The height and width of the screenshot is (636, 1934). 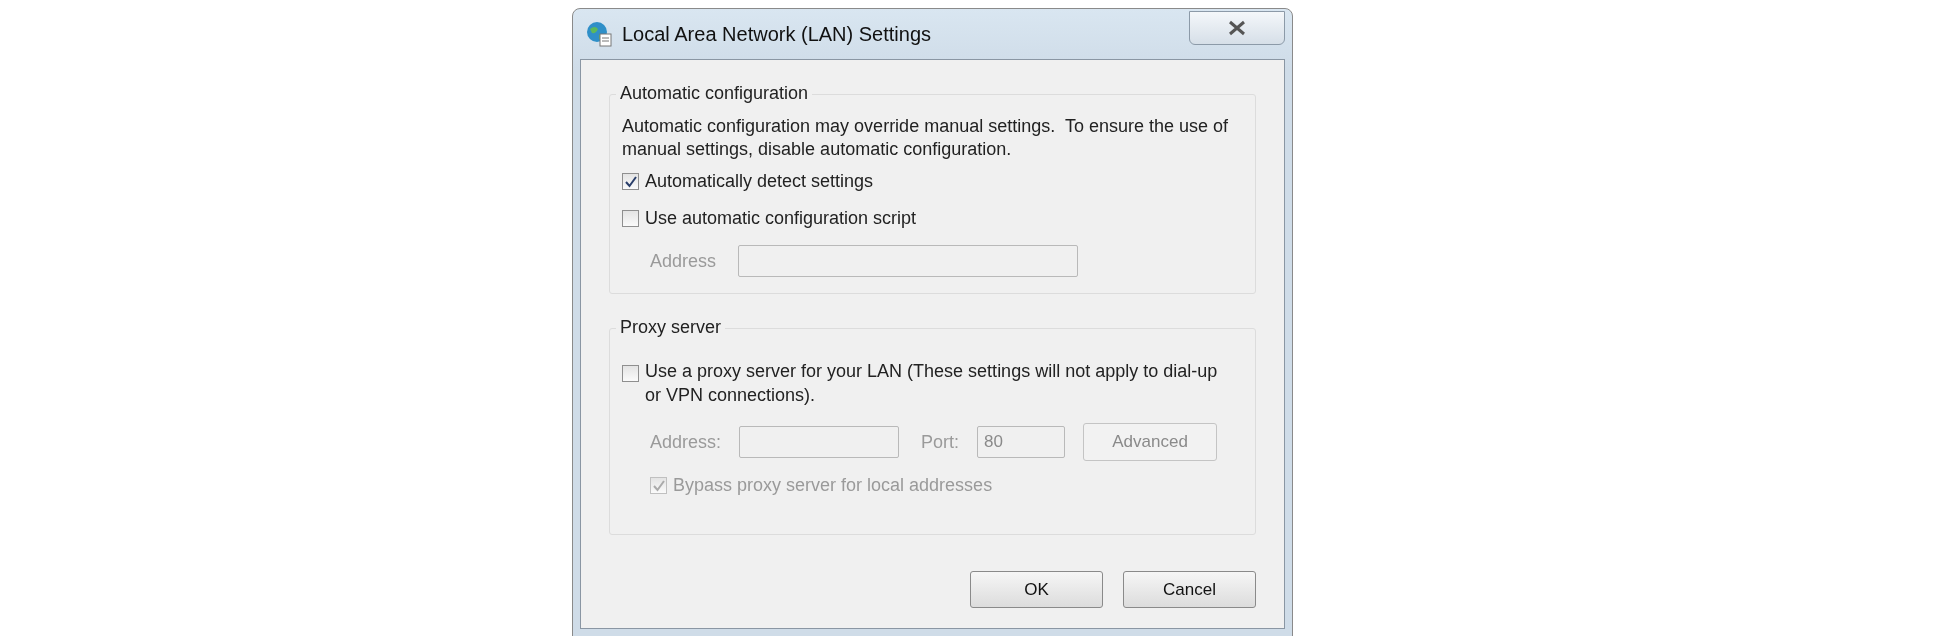 What do you see at coordinates (599, 34) in the screenshot?
I see `globe-icon` at bounding box center [599, 34].